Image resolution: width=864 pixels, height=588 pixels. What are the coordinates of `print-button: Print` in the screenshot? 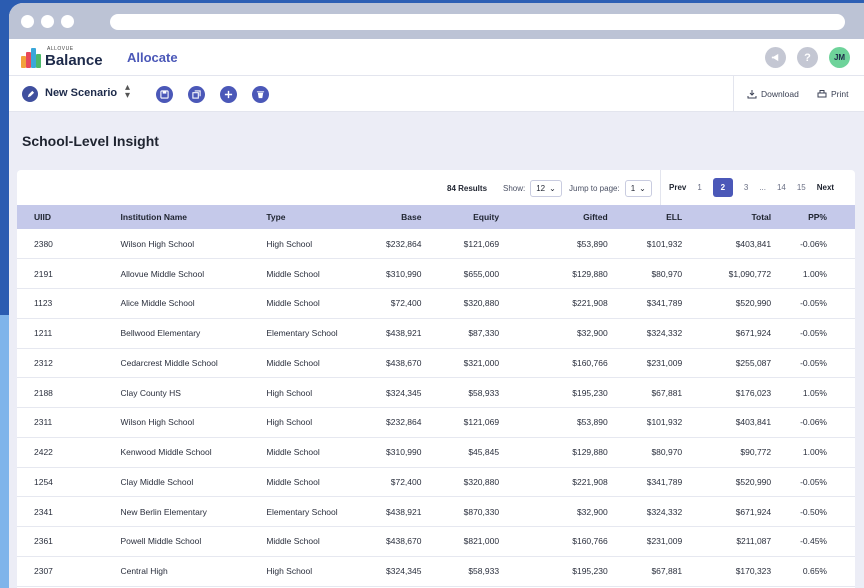 It's located at (832, 94).